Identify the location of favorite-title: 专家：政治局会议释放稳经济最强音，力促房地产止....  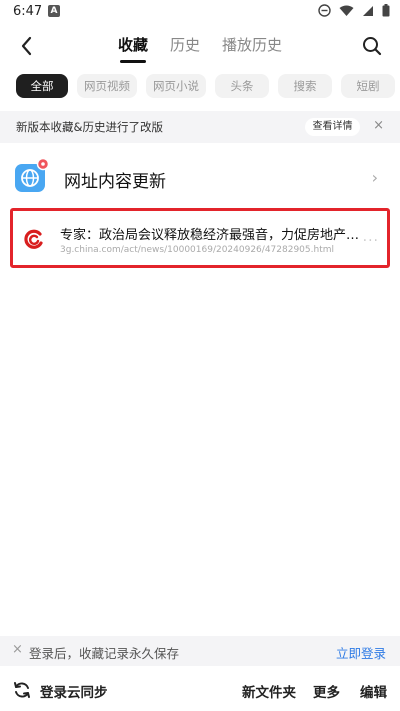
(212, 235).